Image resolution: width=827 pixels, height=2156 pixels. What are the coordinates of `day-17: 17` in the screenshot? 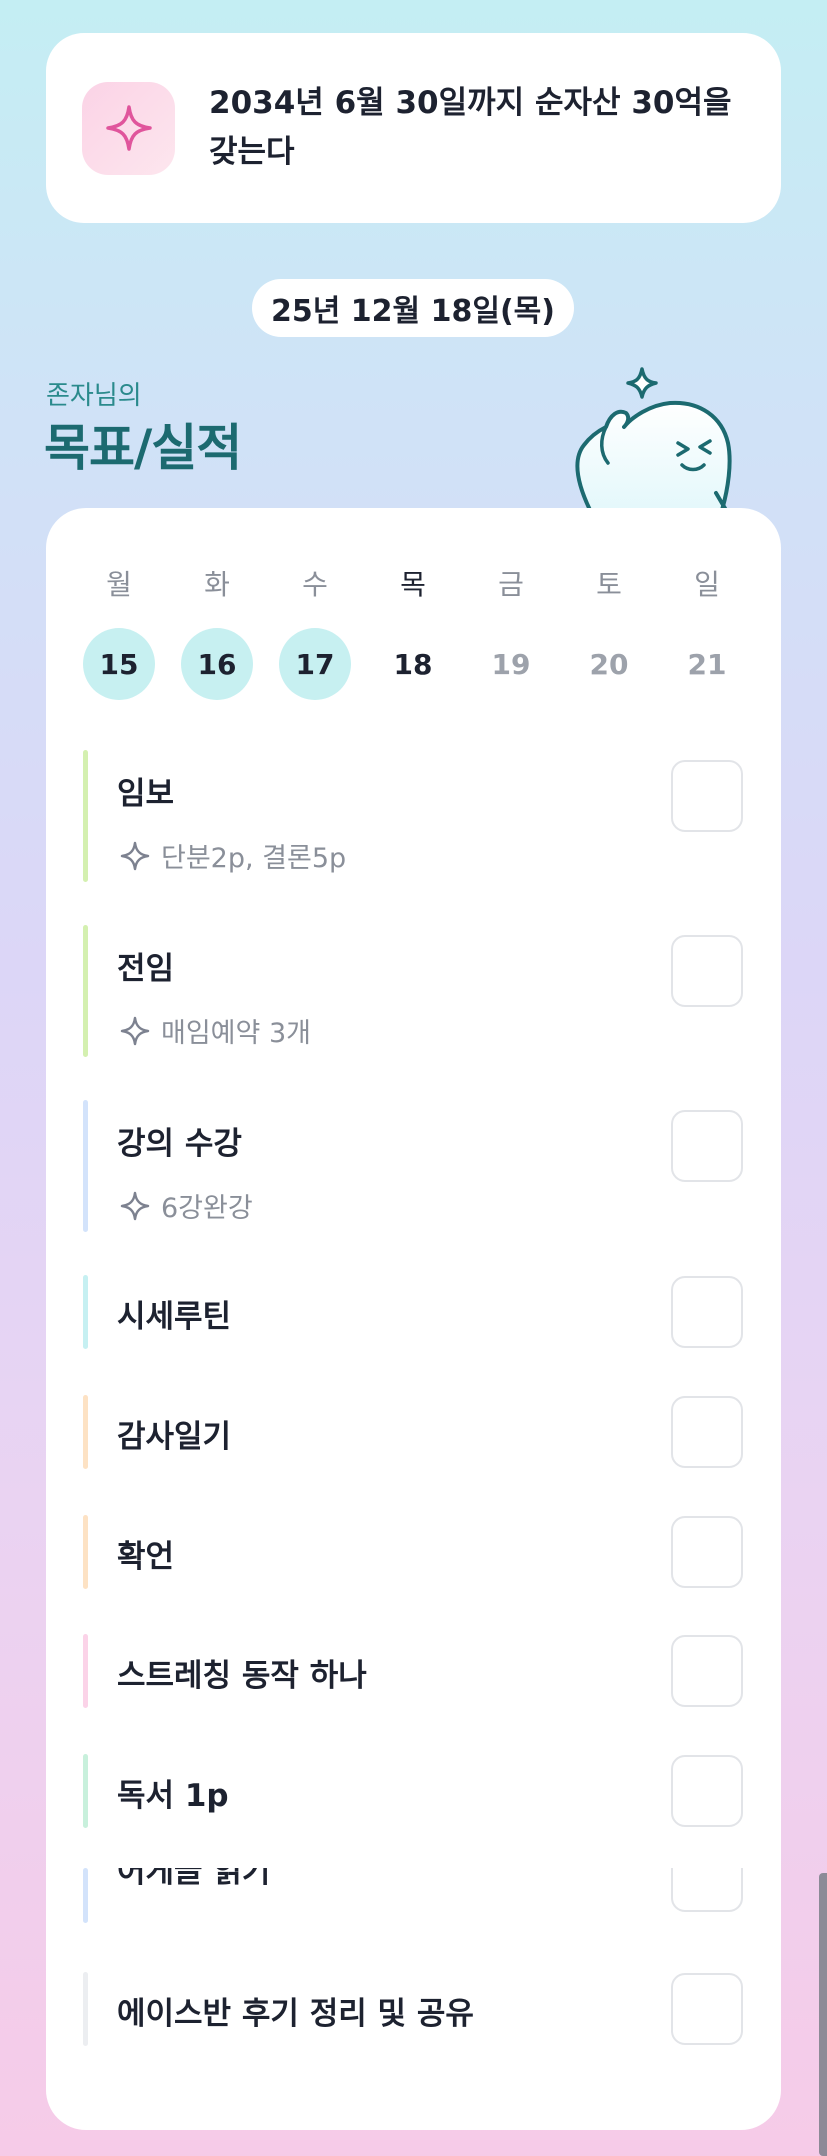 It's located at (315, 664).